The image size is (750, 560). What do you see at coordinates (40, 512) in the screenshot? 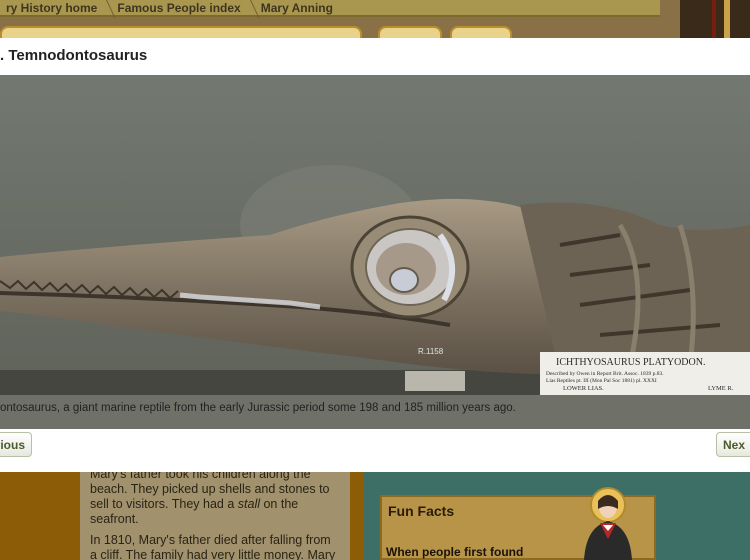
I see `left-margin` at bounding box center [40, 512].